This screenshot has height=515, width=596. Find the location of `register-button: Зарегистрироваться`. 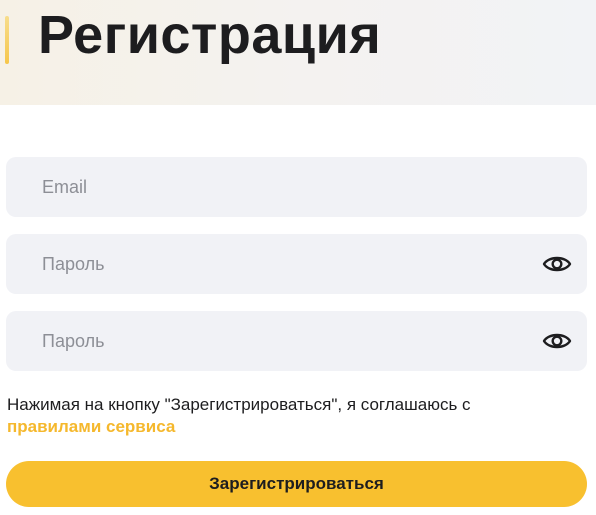

register-button: Зарегистрироваться is located at coordinates (296, 484).